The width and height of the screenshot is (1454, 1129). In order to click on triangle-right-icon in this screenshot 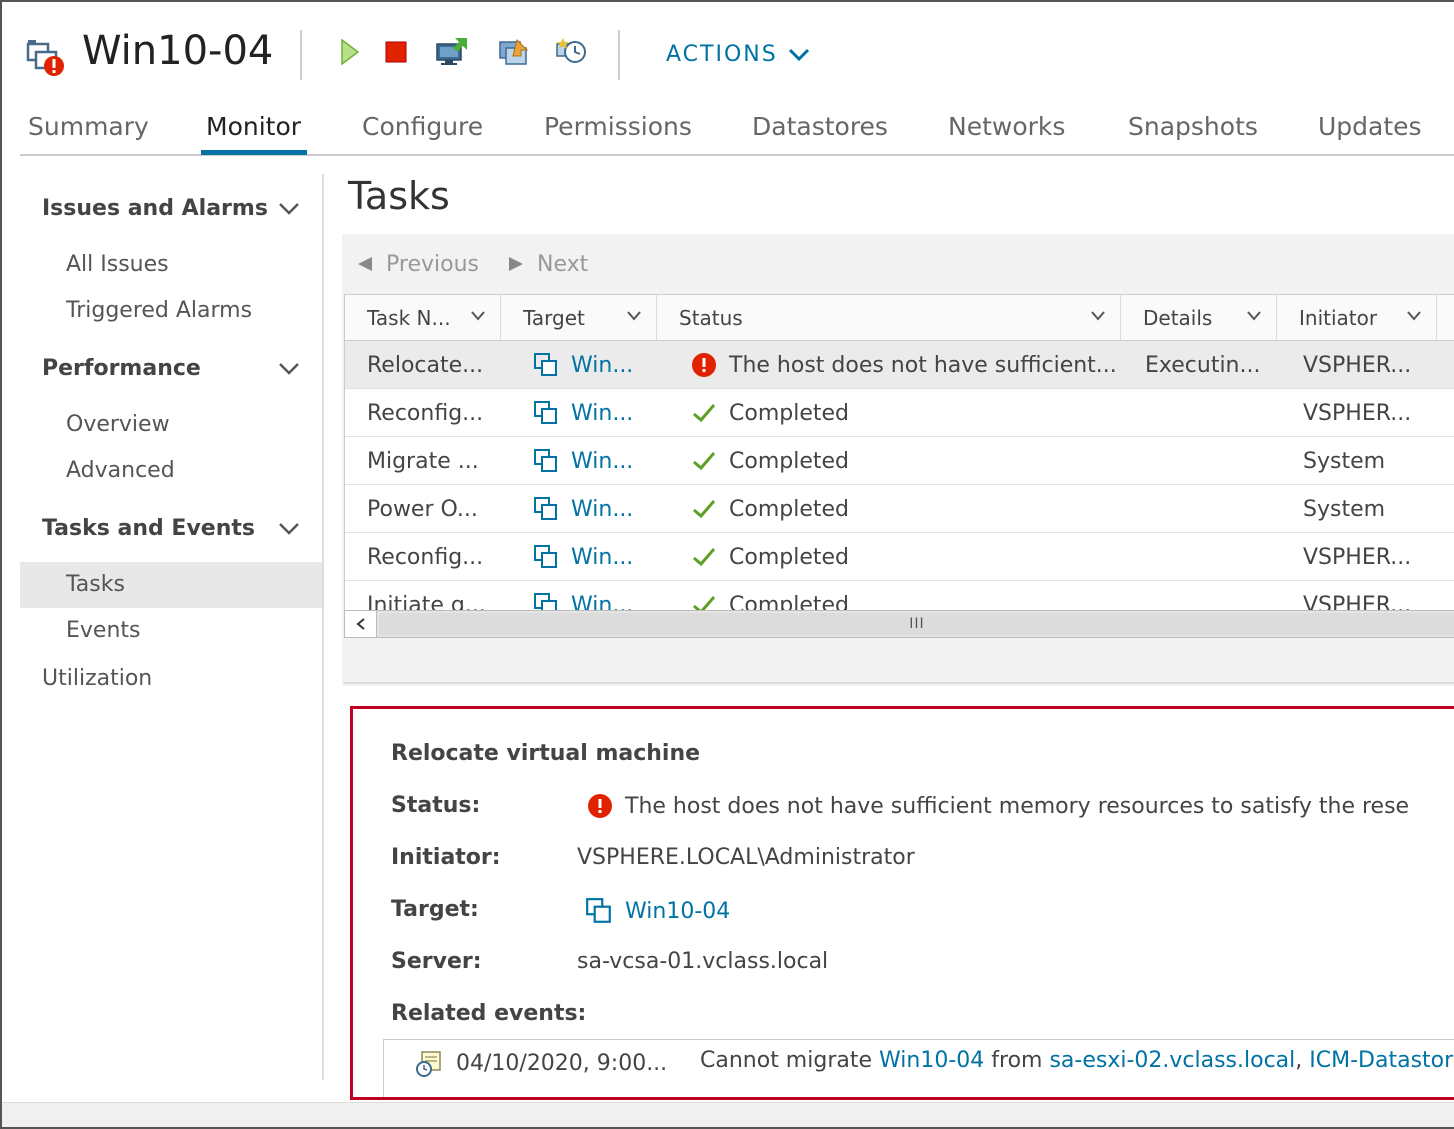, I will do `click(515, 264)`.